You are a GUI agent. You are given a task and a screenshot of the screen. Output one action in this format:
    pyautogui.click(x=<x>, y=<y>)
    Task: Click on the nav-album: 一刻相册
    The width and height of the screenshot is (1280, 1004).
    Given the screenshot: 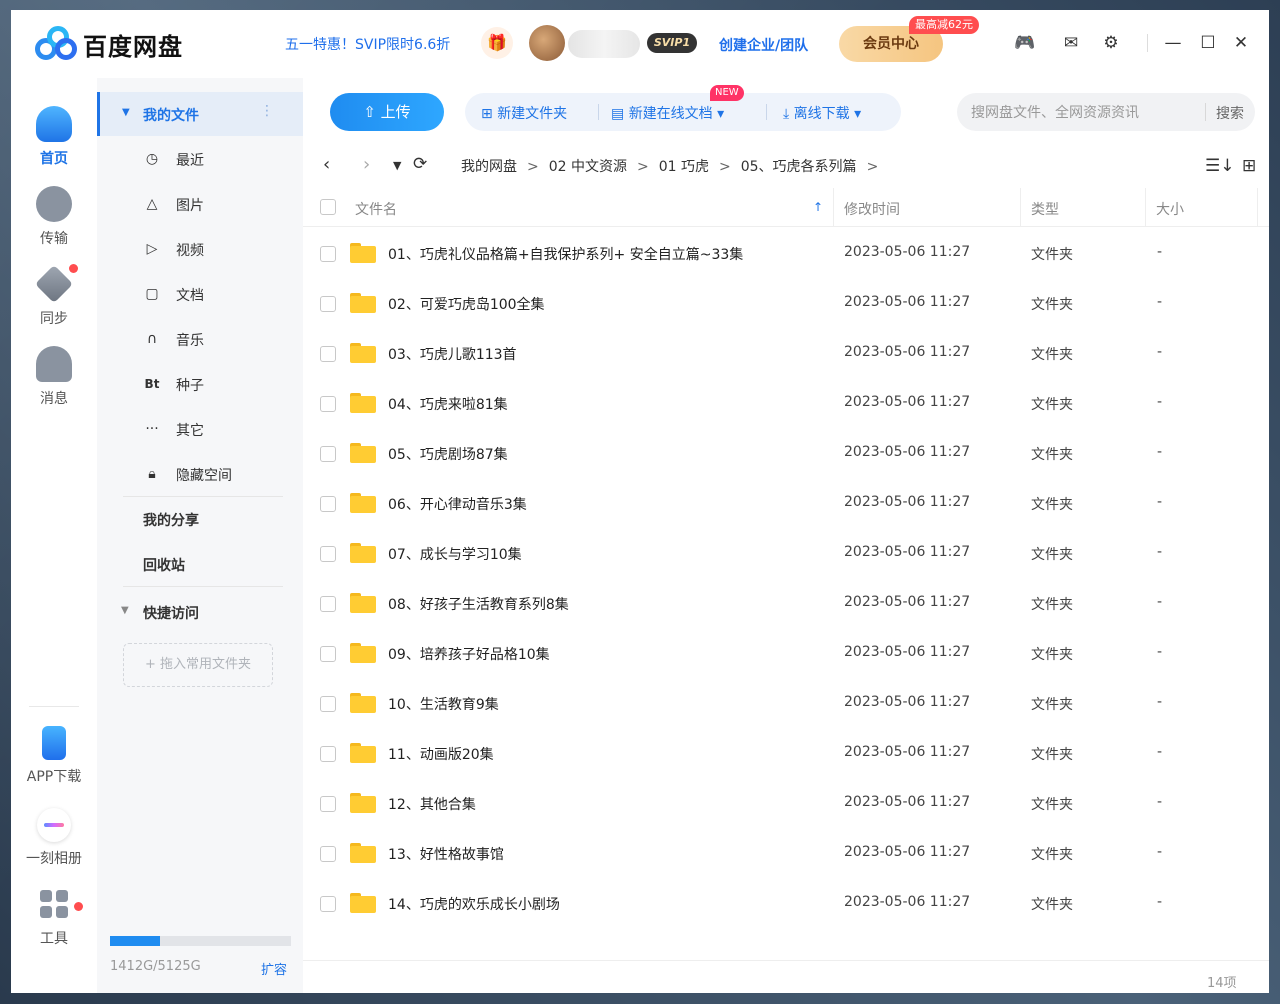 What is the action you would take?
    pyautogui.click(x=54, y=838)
    